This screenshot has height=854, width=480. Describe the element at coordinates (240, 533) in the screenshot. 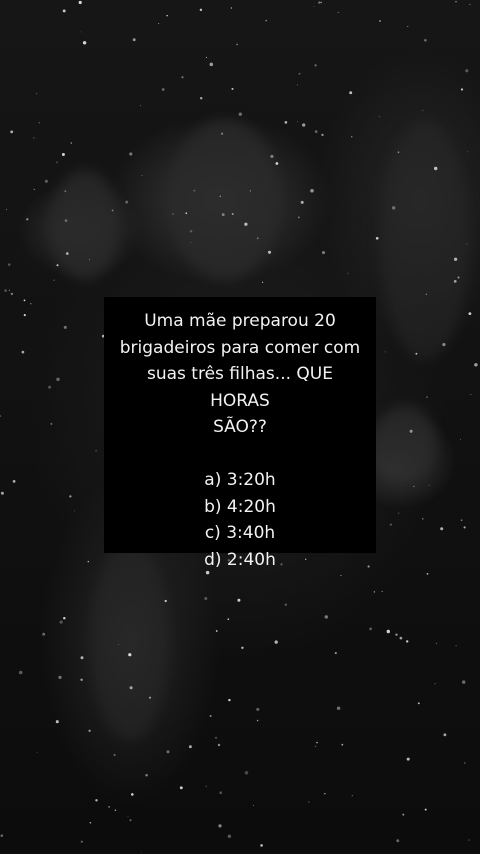

I see `option-c: c) 3:40h` at that location.